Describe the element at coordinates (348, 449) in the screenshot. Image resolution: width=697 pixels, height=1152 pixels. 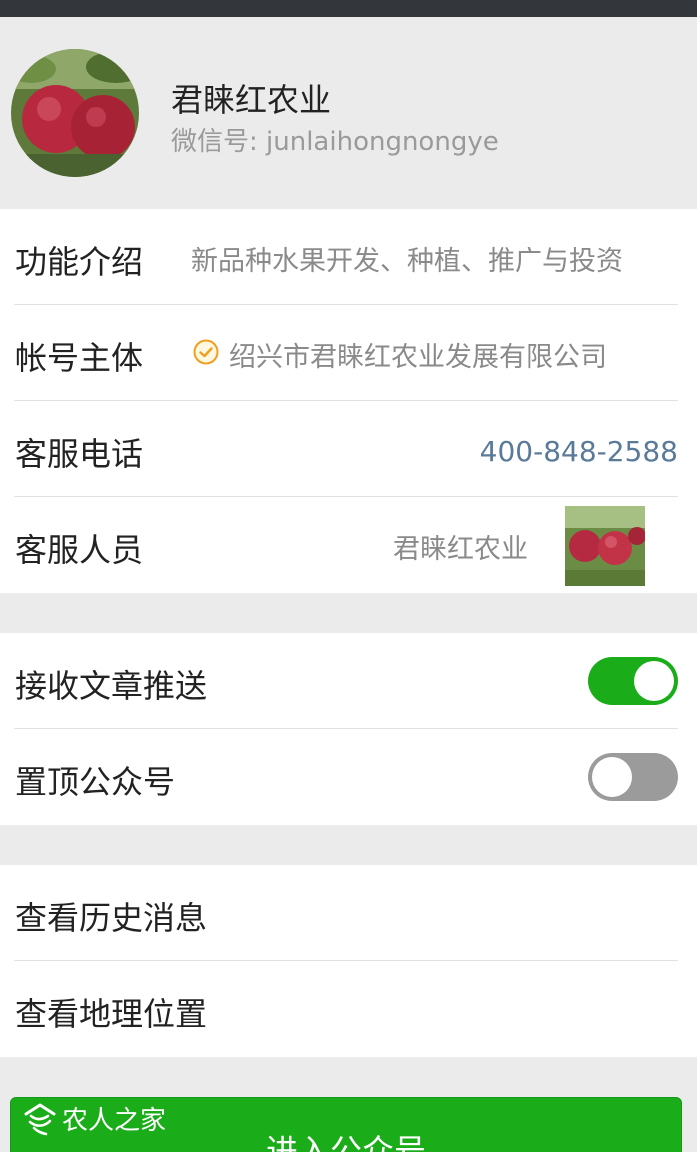
I see `phone-row: 客服电话 400-848-2588` at that location.